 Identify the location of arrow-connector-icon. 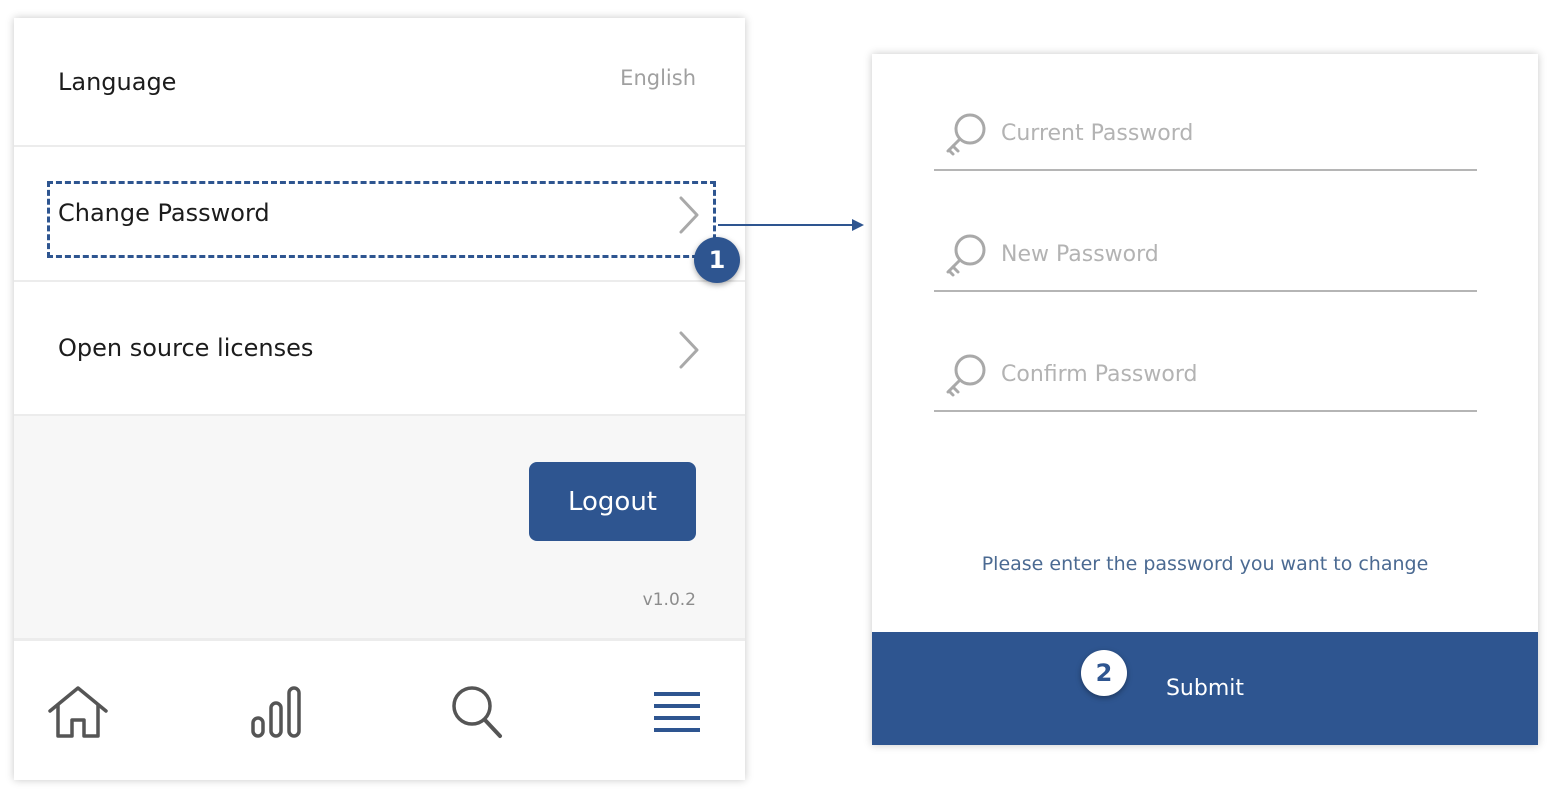
(791, 225).